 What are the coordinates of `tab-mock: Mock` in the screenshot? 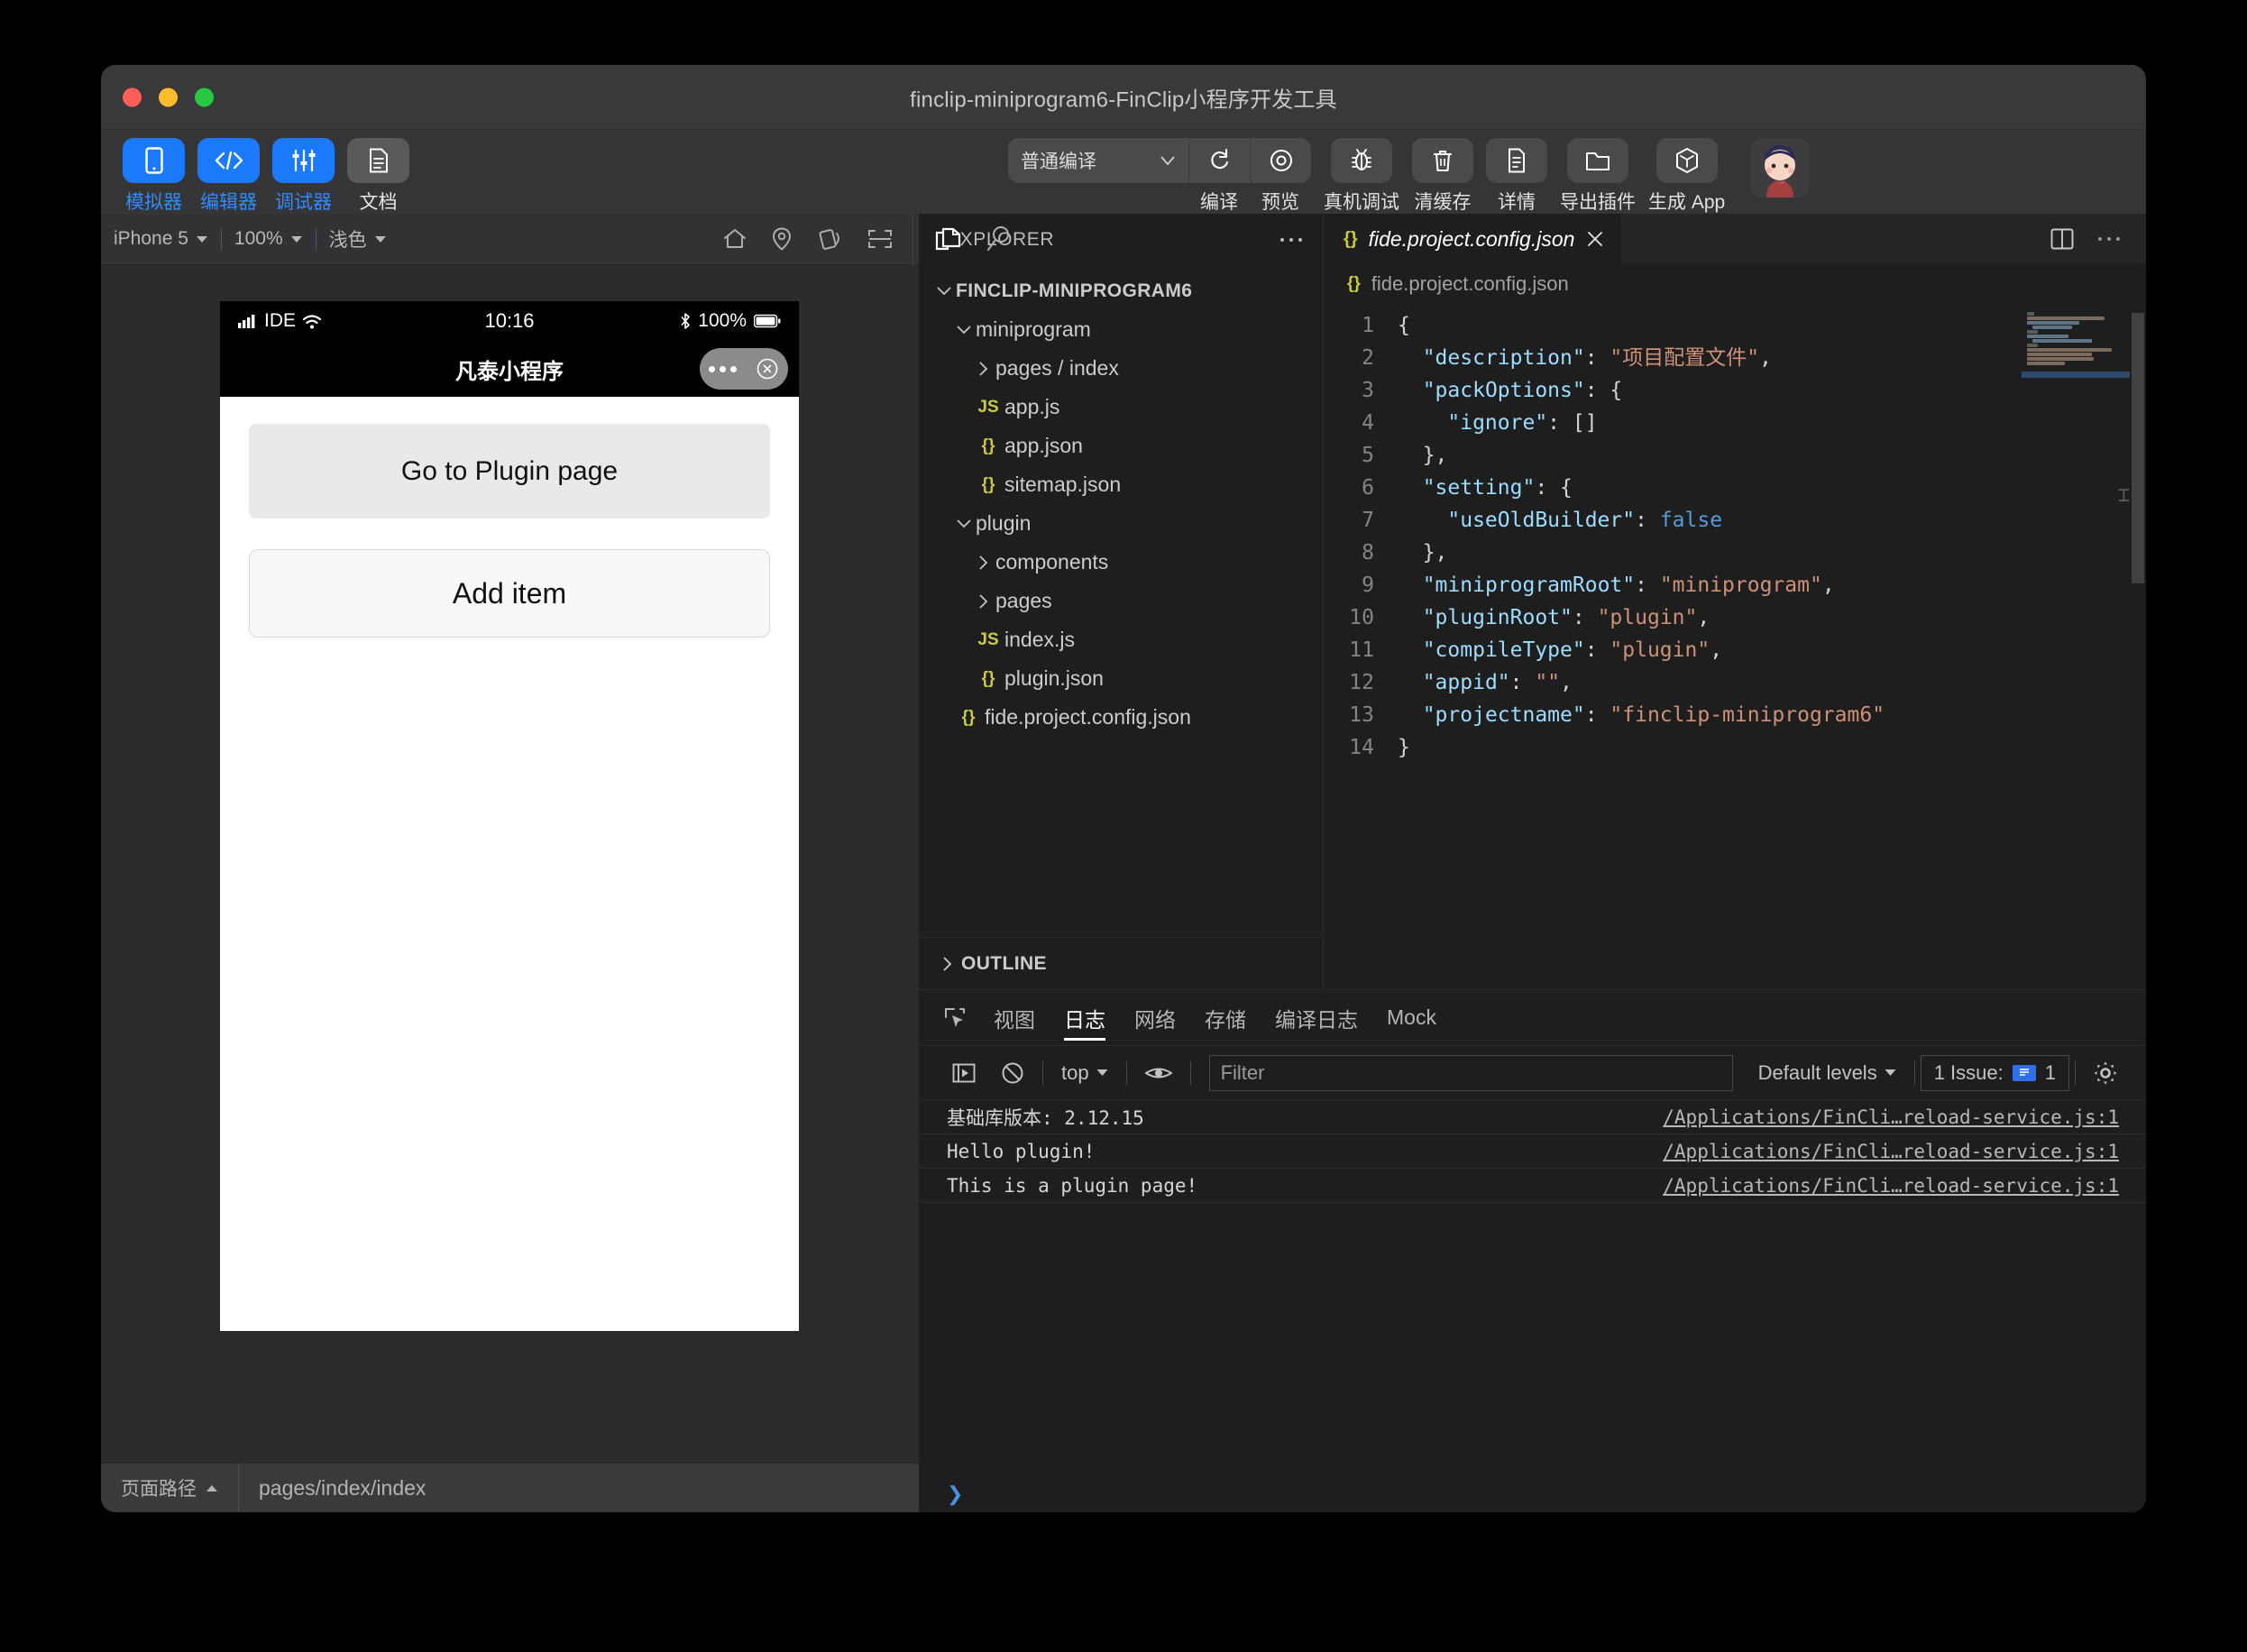 It's located at (1411, 1018).